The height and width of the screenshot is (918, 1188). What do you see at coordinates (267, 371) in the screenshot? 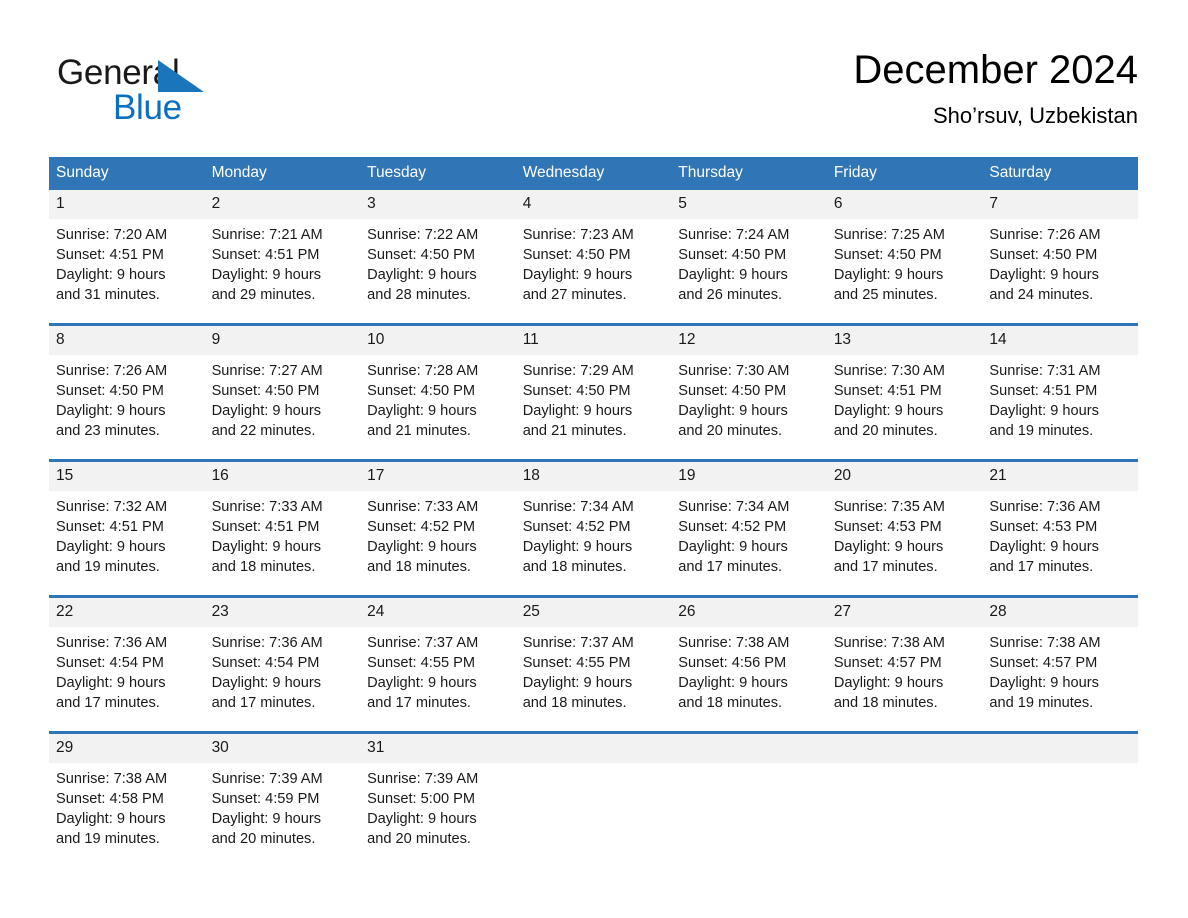
I see `sunrise-text: Sunrise: 7:27 AM` at bounding box center [267, 371].